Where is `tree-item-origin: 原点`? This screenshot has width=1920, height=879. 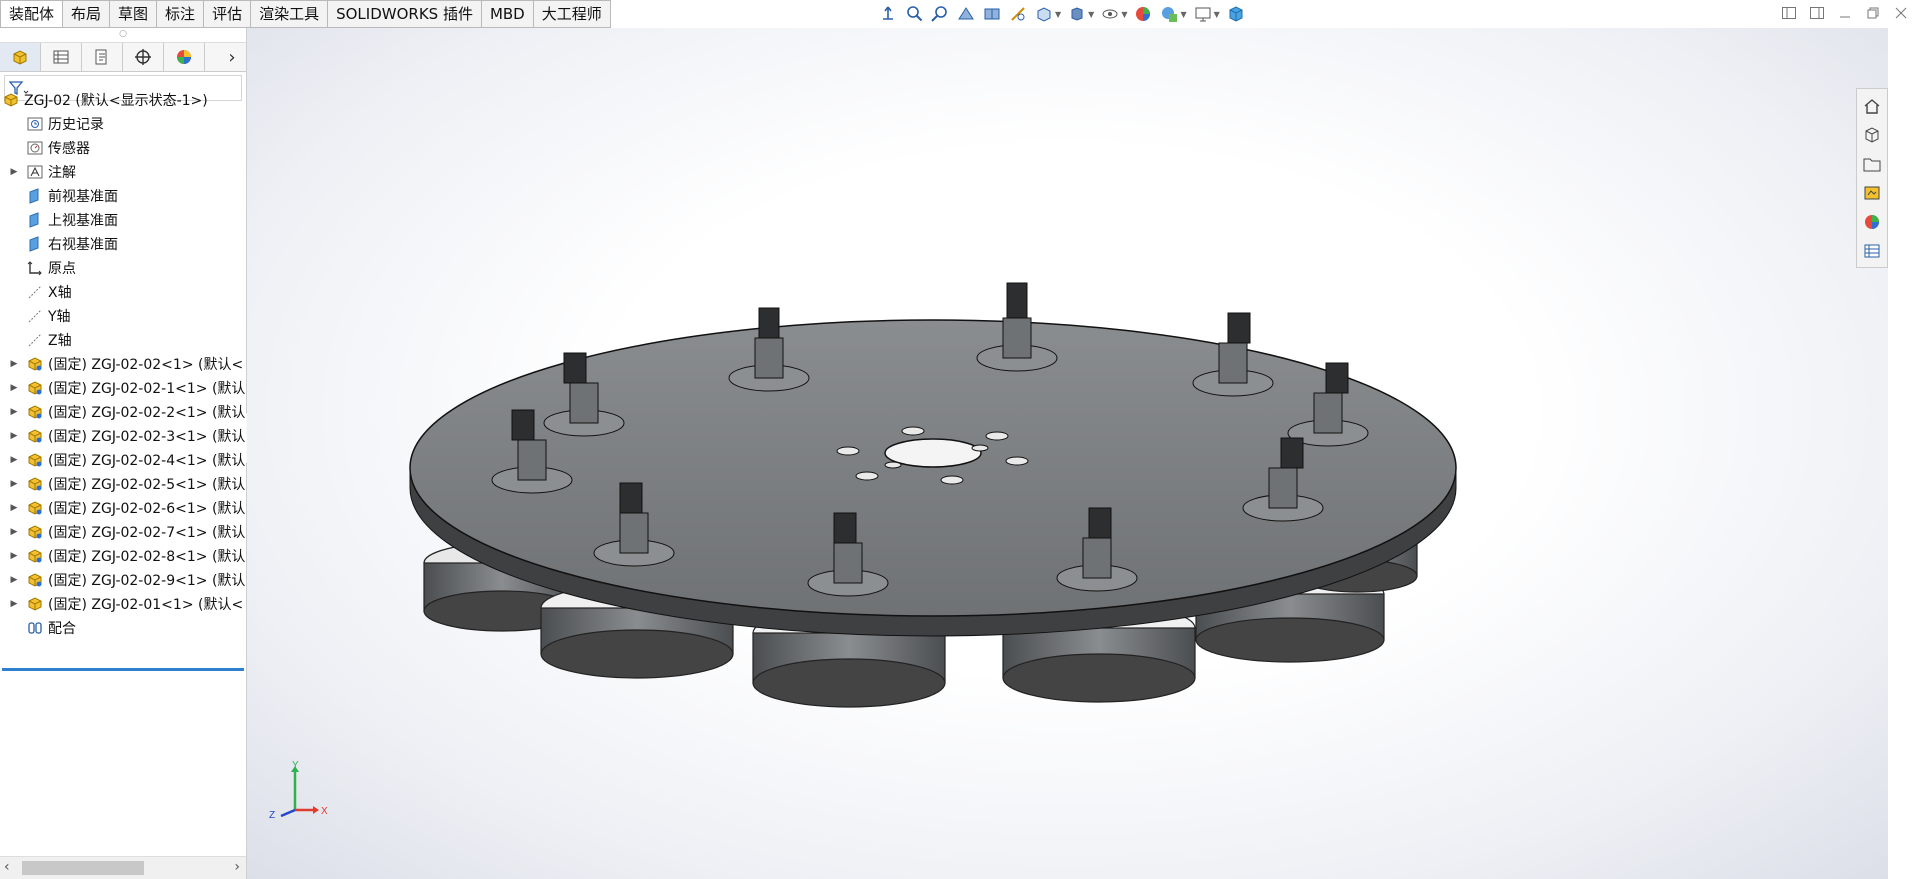
tree-item-origin: 原点 is located at coordinates (123, 268).